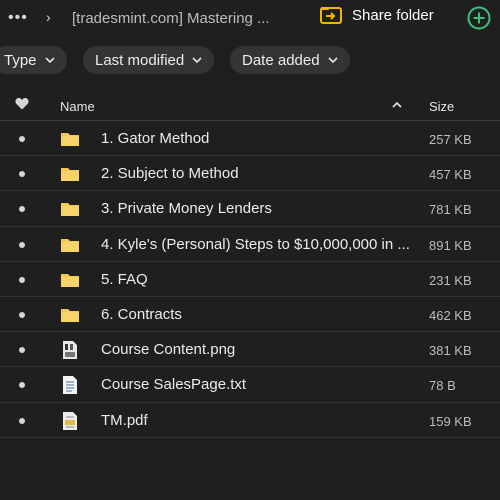 This screenshot has height=500, width=500. What do you see at coordinates (397, 104) in the screenshot?
I see `chevron-up-icon` at bounding box center [397, 104].